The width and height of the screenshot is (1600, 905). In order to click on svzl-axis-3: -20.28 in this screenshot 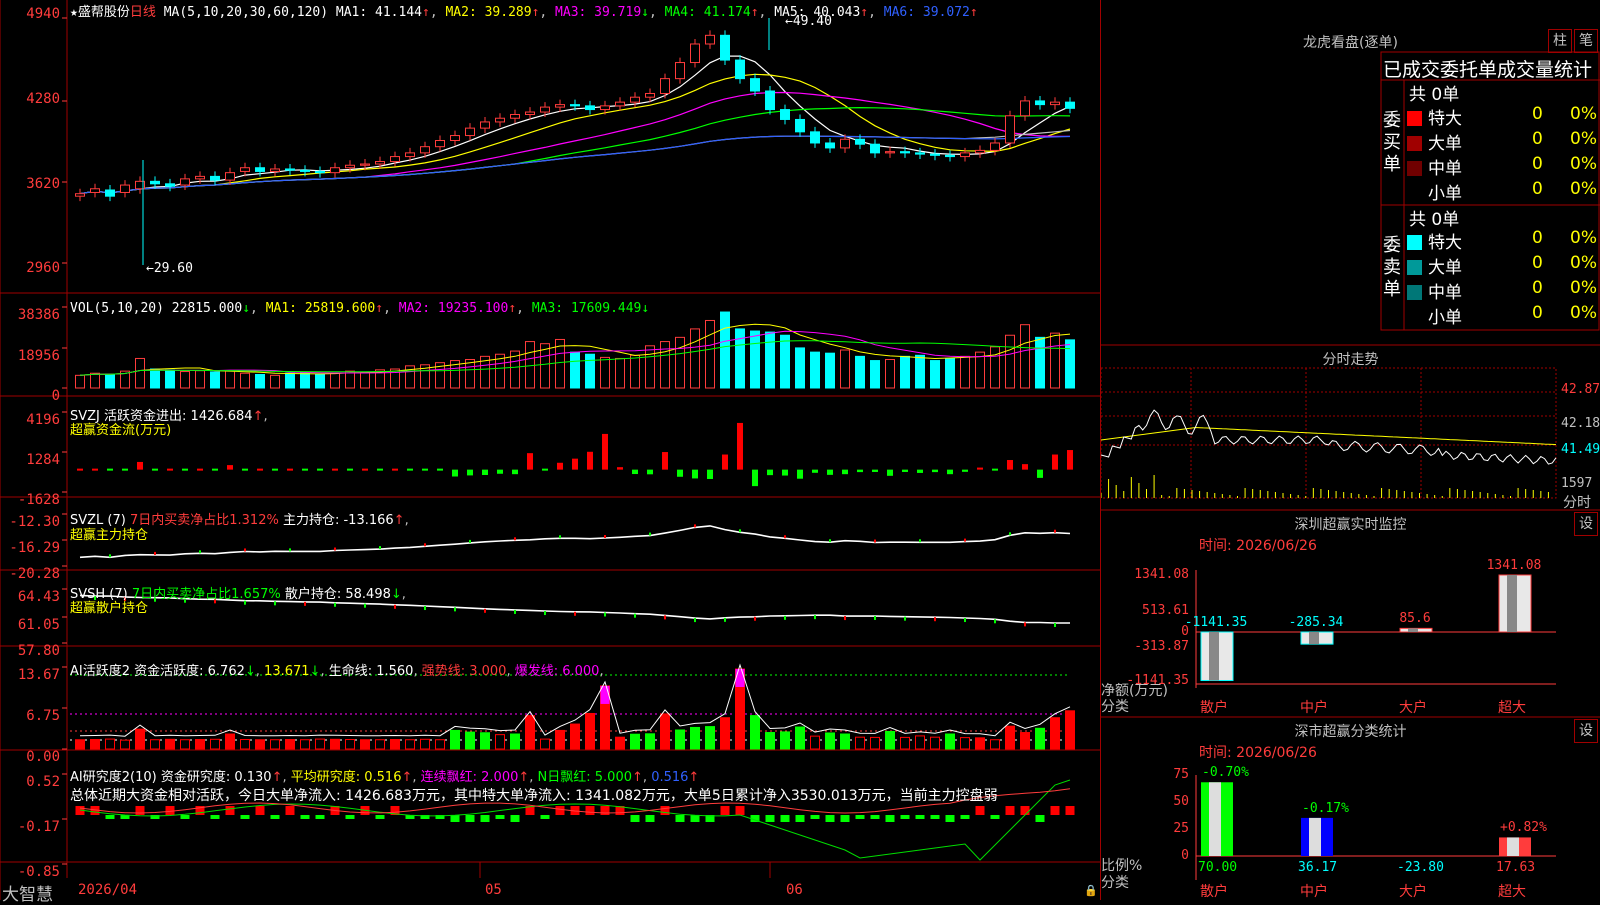, I will do `click(34, 574)`.